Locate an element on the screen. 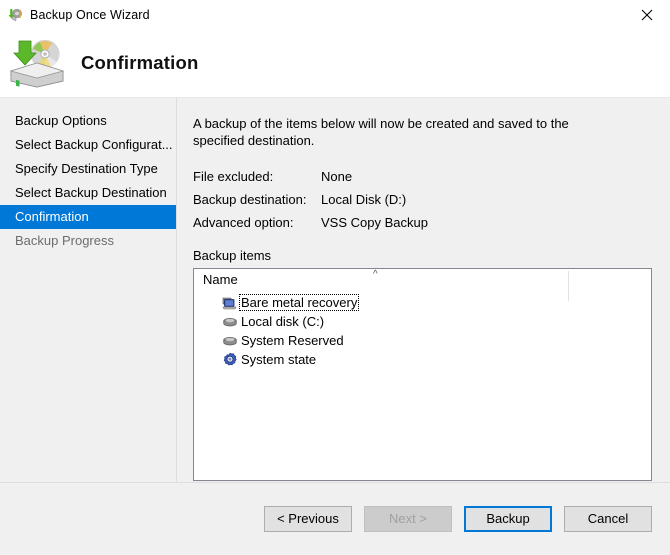 Image resolution: width=670 pixels, height=555 pixels. window-title: Backup Once Wizard is located at coordinates (90, 14).